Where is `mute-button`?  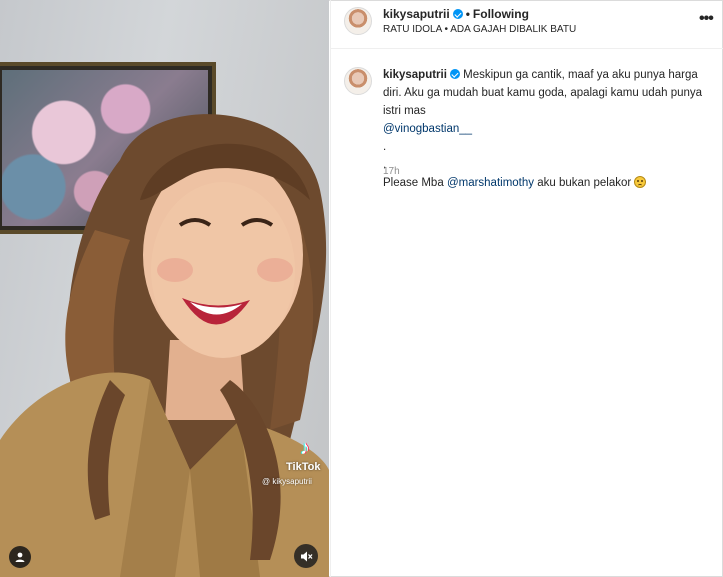 mute-button is located at coordinates (306, 556).